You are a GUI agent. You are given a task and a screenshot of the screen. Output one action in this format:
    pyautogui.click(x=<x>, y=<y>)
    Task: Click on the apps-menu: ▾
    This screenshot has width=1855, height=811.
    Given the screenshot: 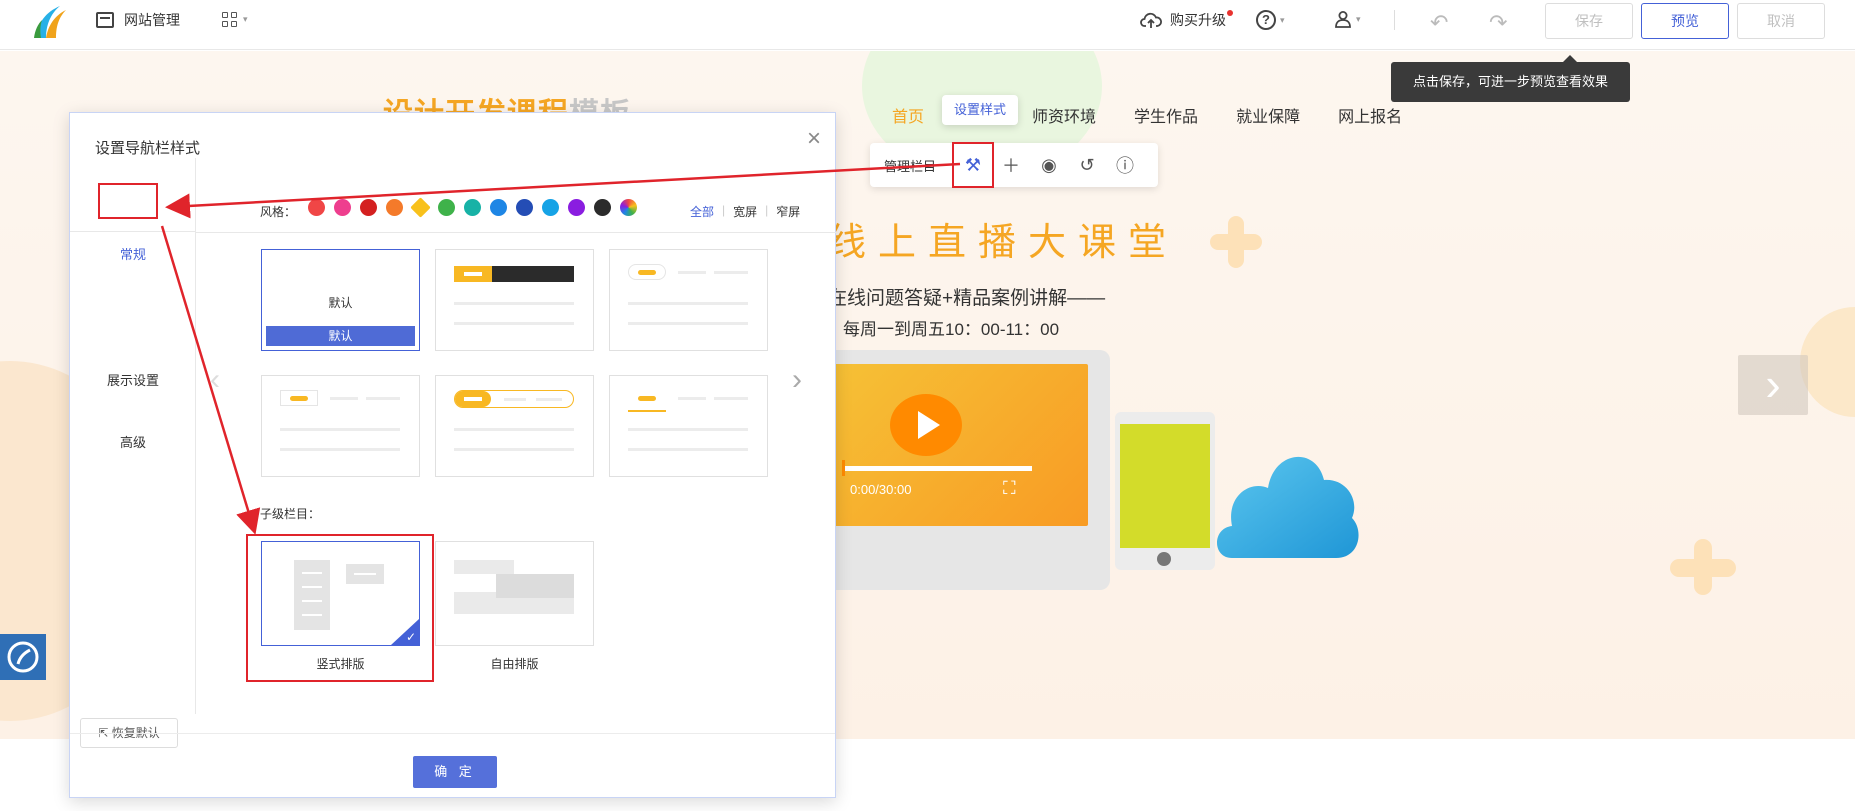 What is the action you would take?
    pyautogui.click(x=235, y=19)
    